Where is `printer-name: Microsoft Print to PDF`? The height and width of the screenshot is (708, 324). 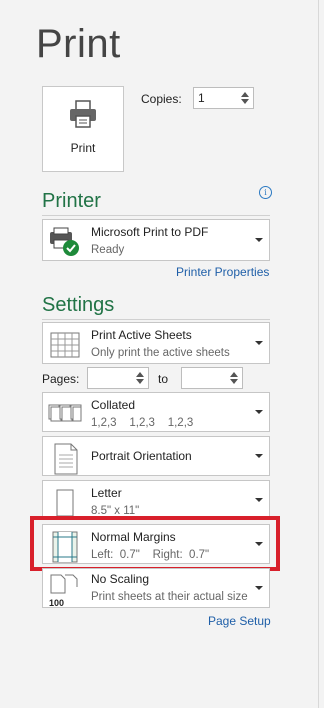 printer-name: Microsoft Print to PDF is located at coordinates (150, 232).